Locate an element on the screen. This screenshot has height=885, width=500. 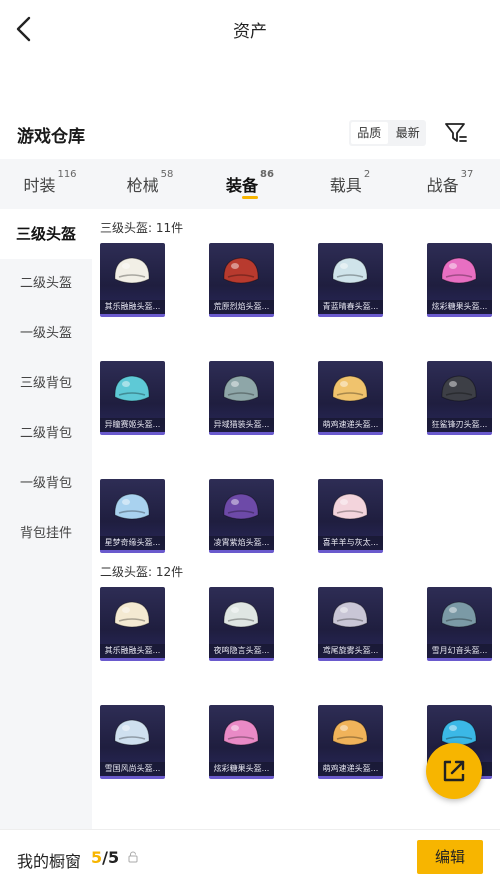
tab-war-supplies: 战备37 is located at coordinates (450, 184).